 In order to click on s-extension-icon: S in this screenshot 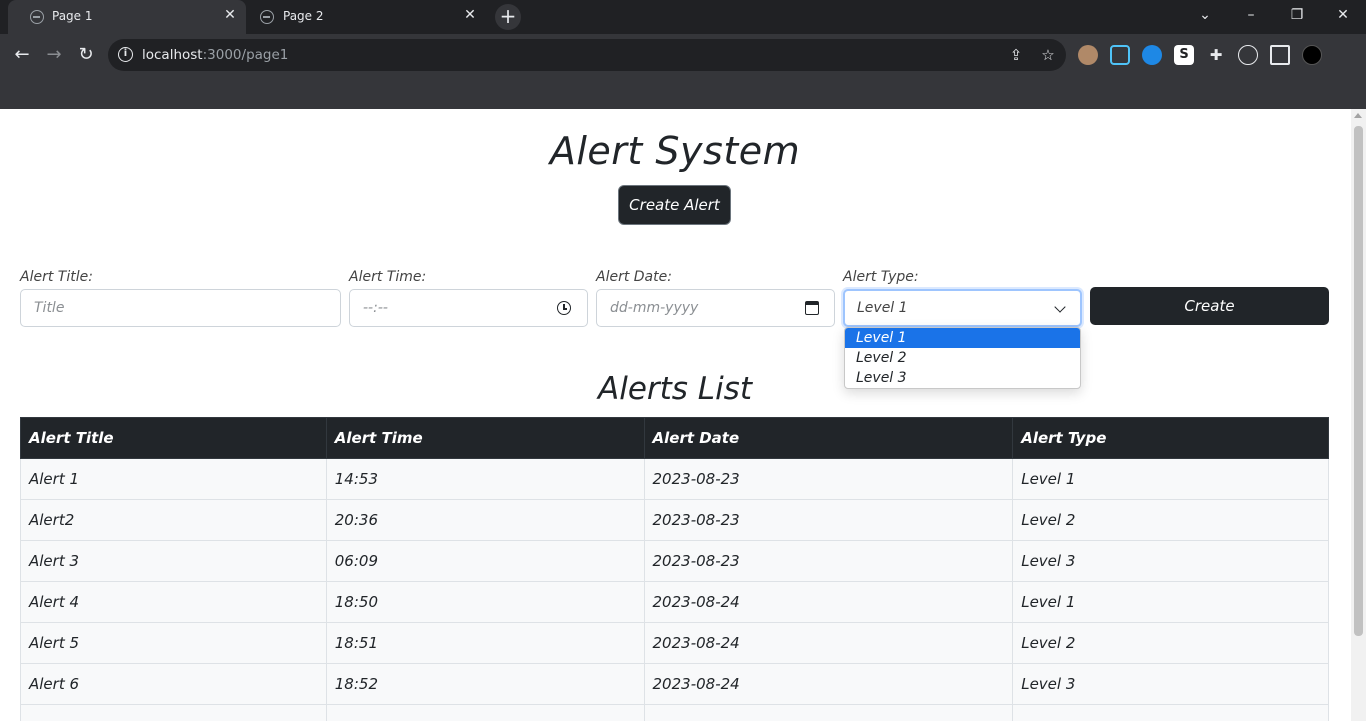, I will do `click(1184, 55)`.